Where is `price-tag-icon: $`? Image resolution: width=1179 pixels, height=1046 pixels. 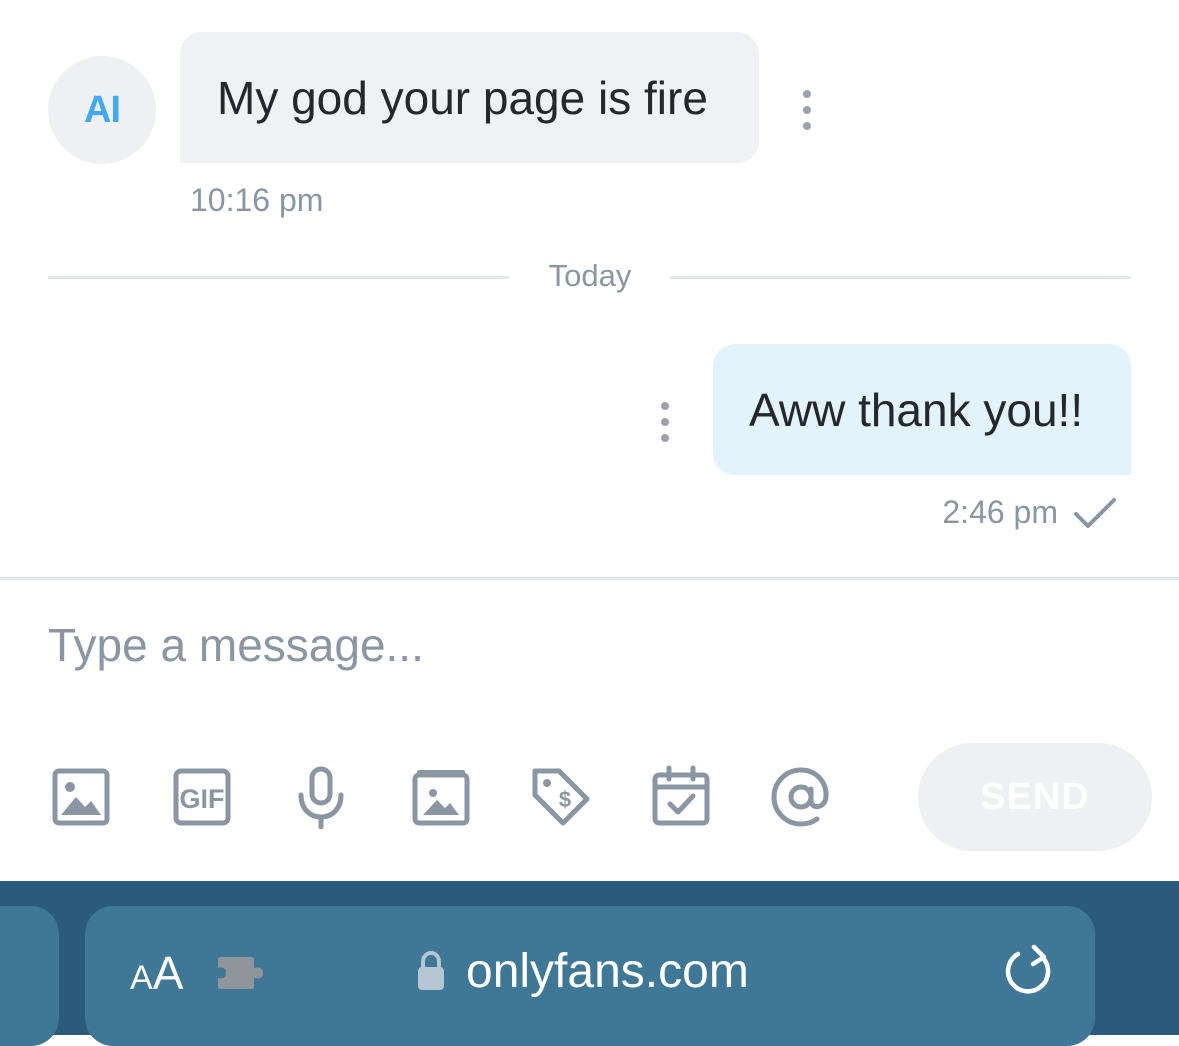
price-tag-icon: $ is located at coordinates (561, 797).